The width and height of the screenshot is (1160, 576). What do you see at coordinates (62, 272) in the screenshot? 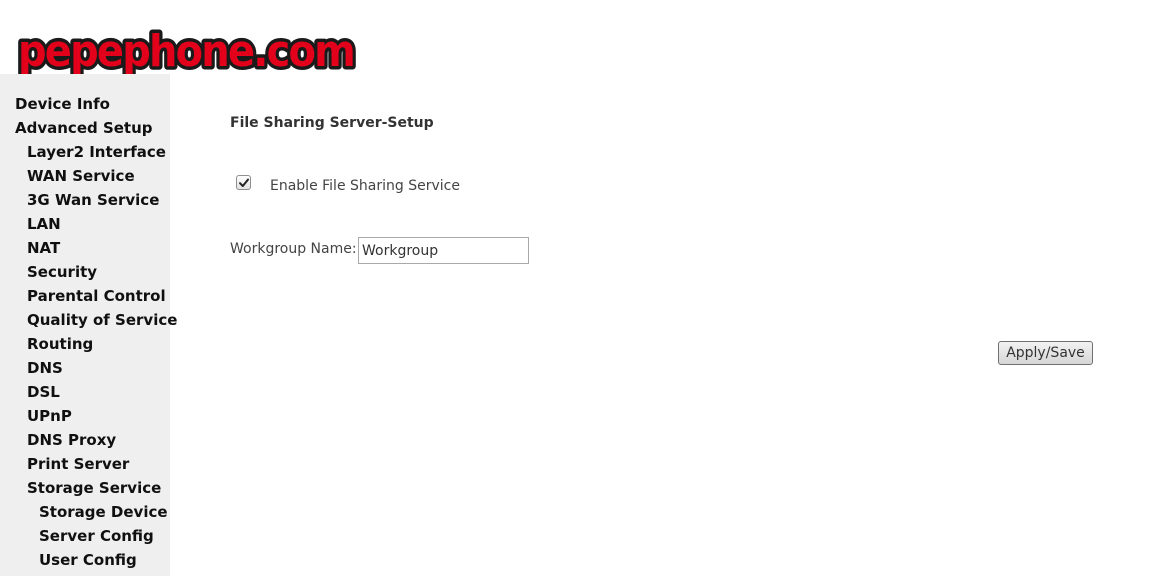
I see `sidebar-item-security: Security` at bounding box center [62, 272].